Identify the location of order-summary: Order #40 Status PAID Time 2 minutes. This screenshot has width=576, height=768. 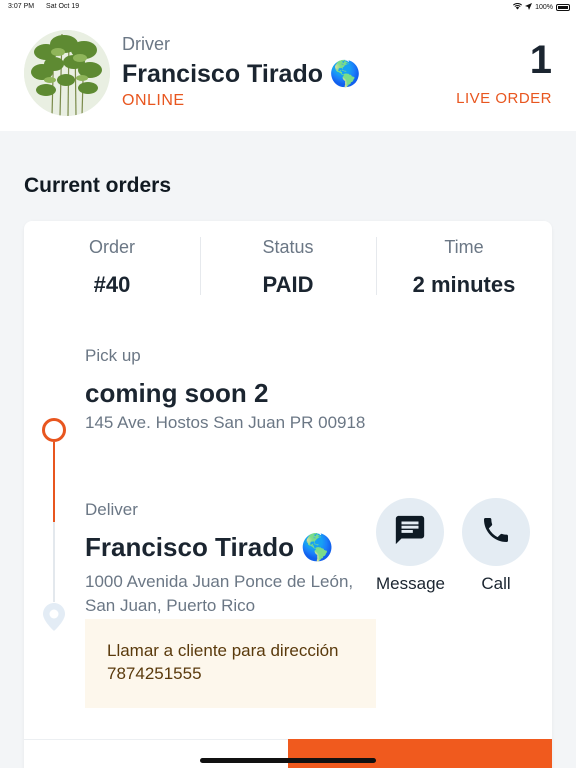
(288, 266).